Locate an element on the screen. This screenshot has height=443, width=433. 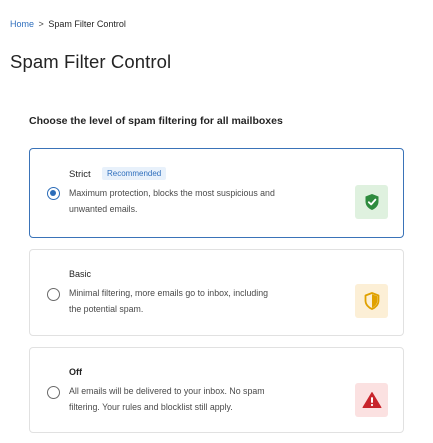
shield-half-icon is located at coordinates (371, 301).